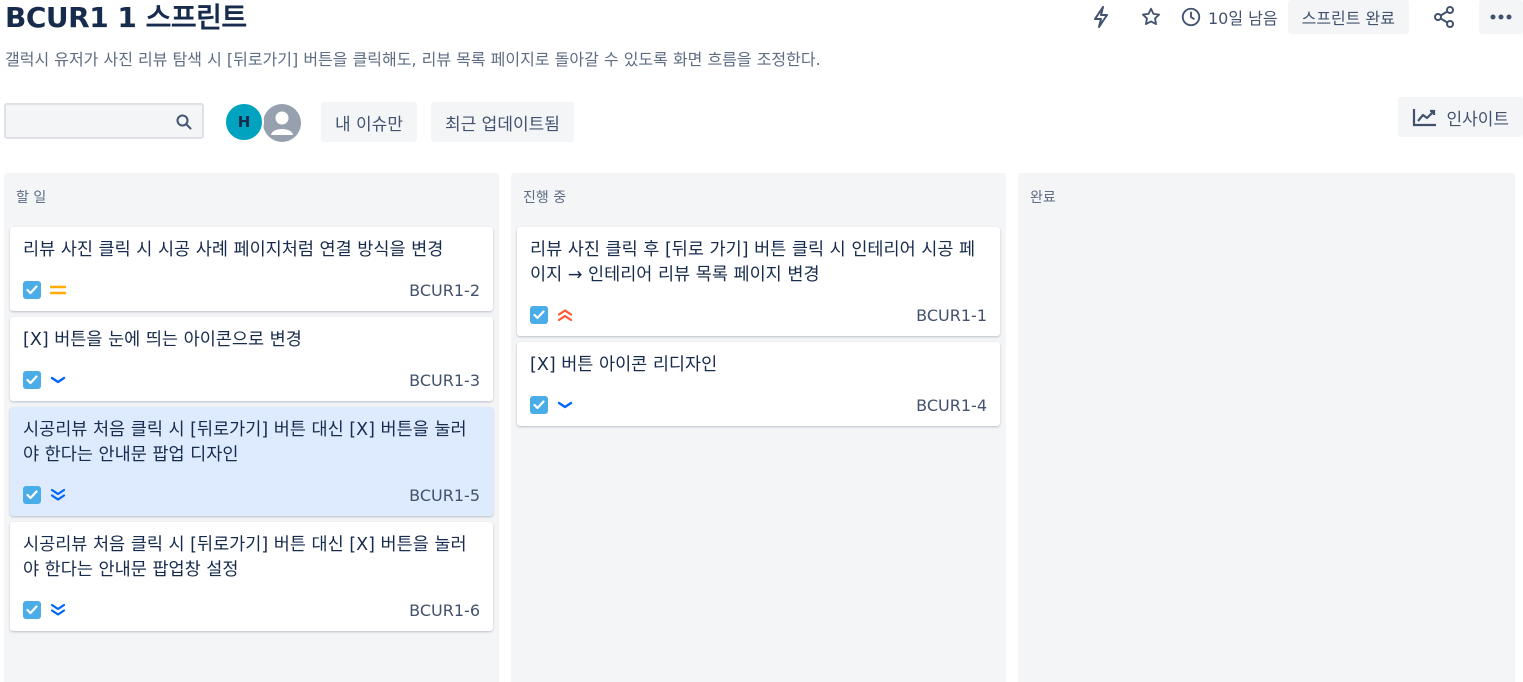 The width and height of the screenshot is (1523, 682). I want to click on share-button, so click(1444, 17).